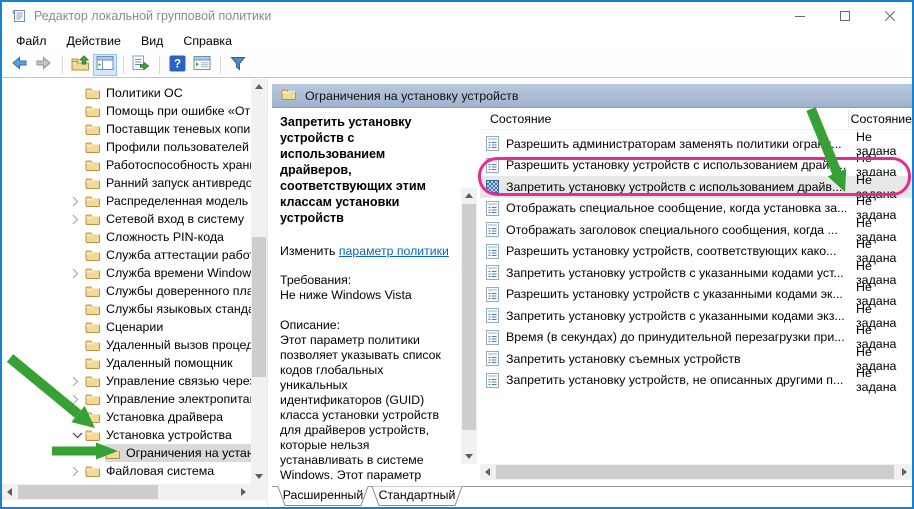 Image resolution: width=914 pixels, height=509 pixels. Describe the element at coordinates (238, 65) in the screenshot. I see `toolbar-filter-button` at that location.